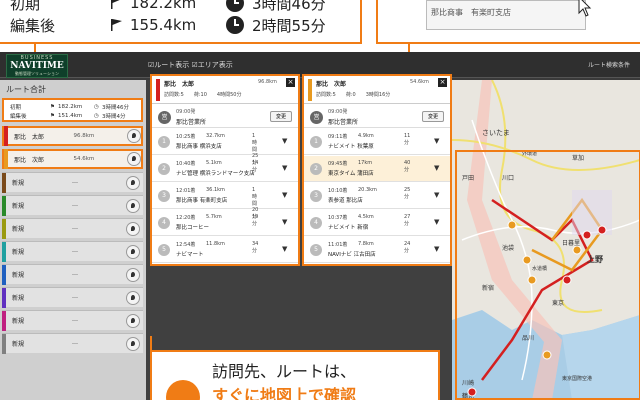 The image size is (640, 400). What do you see at coordinates (377, 117) in the screenshot?
I see `start-point: 営 09:00発 那比営業所 変更` at bounding box center [377, 117].